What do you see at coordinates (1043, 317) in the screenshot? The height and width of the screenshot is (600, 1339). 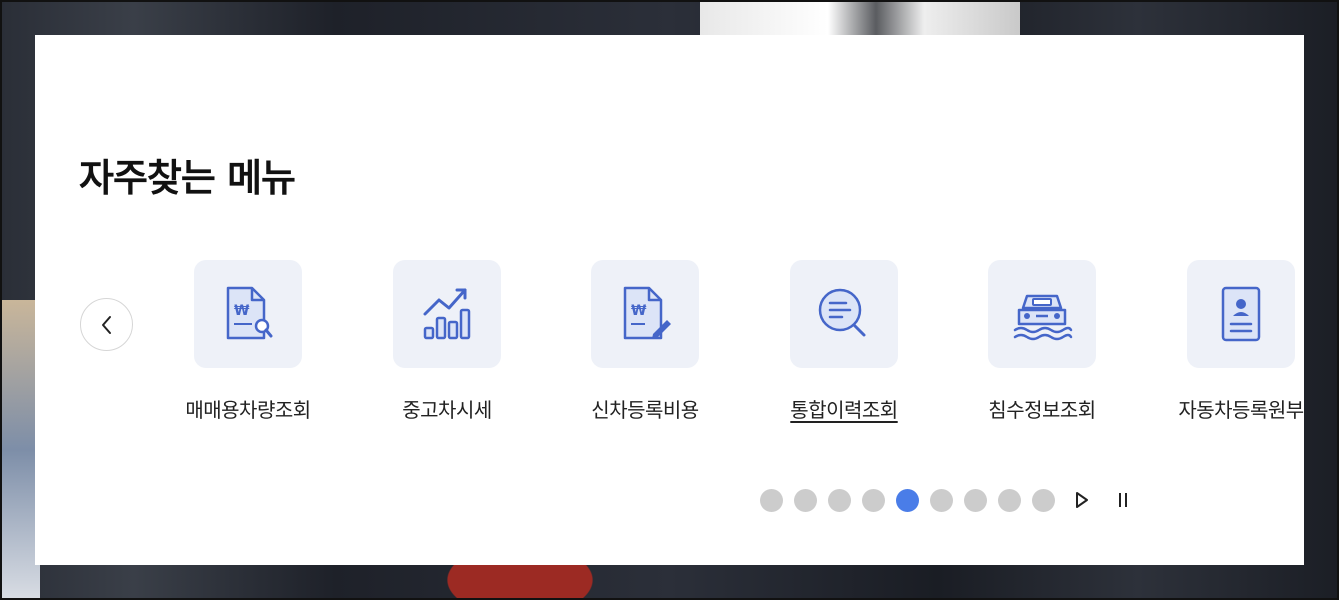 I see `flooded-car-icon` at bounding box center [1043, 317].